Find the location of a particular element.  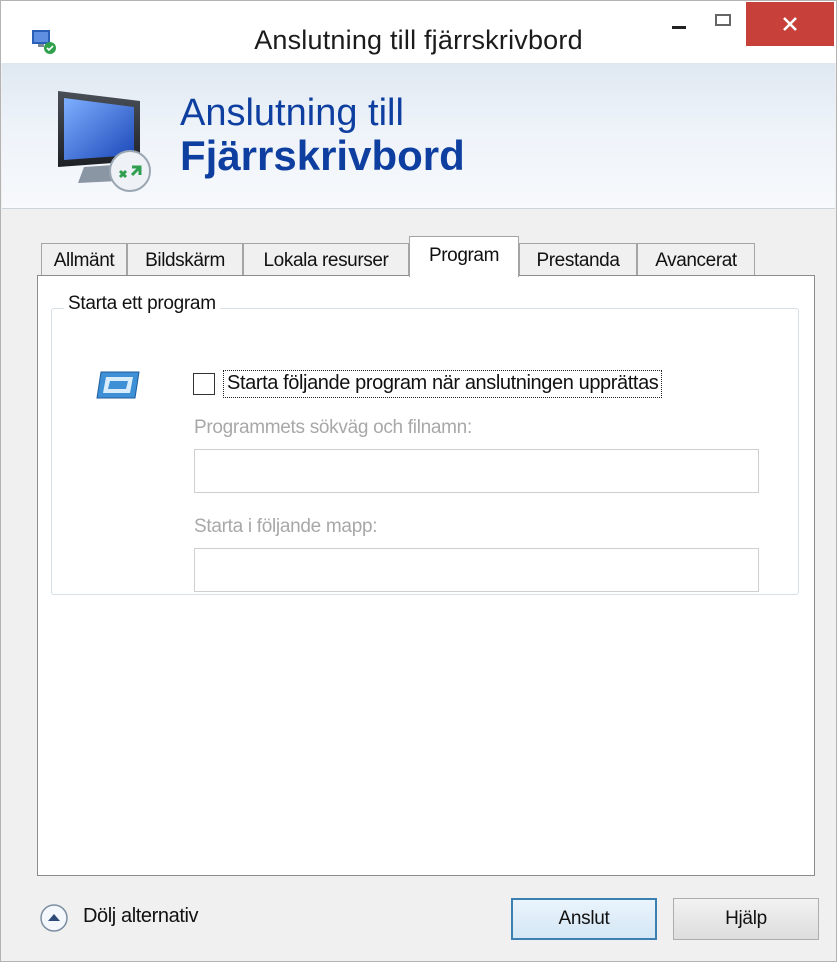

remote-desktop-logo-icon is located at coordinates (104, 141).